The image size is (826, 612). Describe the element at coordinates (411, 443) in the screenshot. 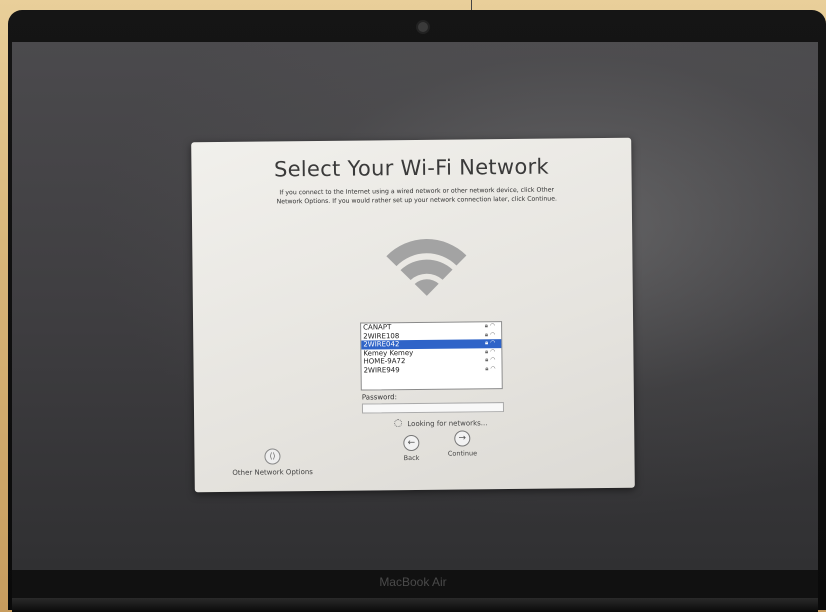

I see `left-arrow-icon: ←` at that location.